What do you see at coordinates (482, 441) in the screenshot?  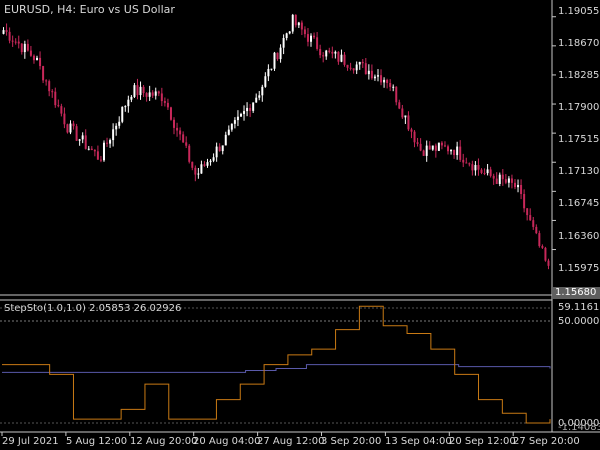 I see `time-label: 20 Sep 12:00` at bounding box center [482, 441].